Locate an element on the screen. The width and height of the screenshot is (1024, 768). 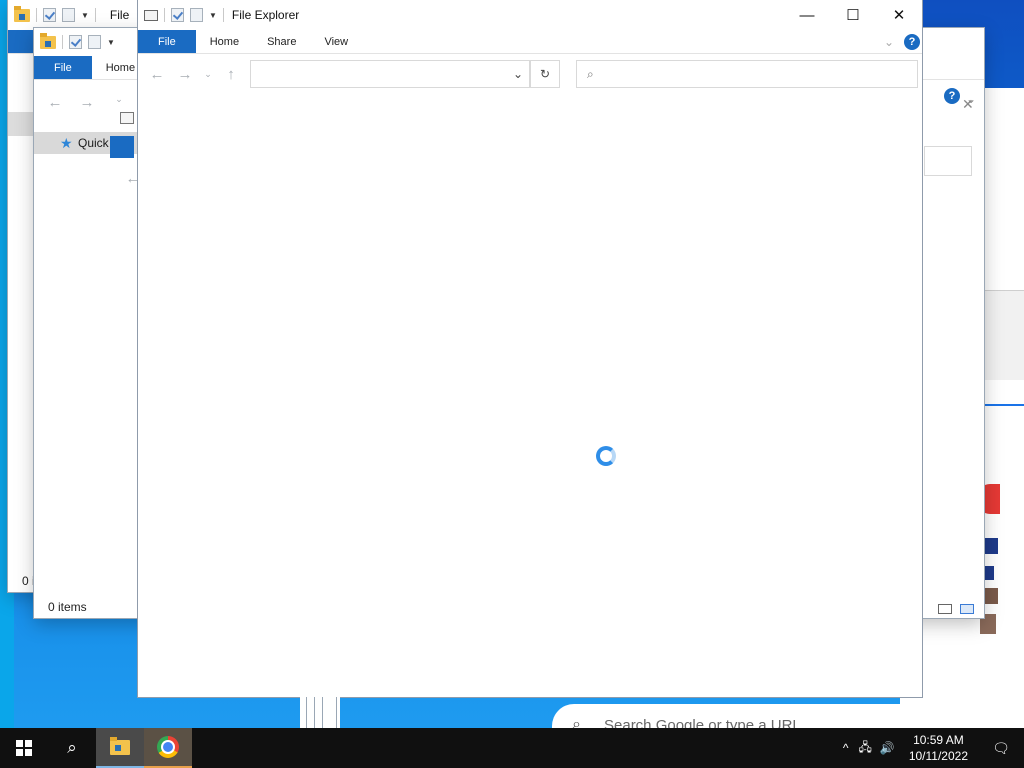
refresh-button: ↻ is located at coordinates (545, 74).